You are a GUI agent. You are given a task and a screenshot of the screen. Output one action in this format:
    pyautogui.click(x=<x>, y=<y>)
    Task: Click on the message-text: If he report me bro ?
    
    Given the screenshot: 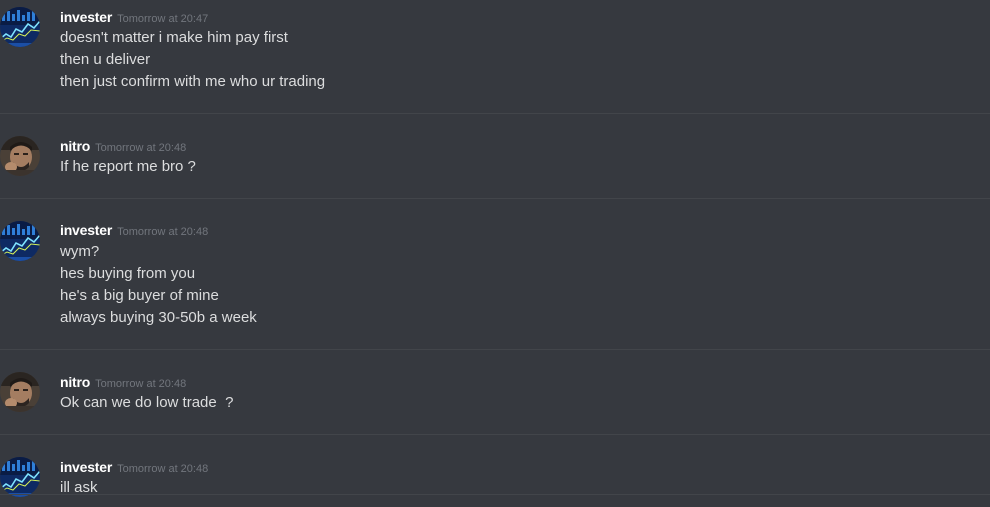 What is the action you would take?
    pyautogui.click(x=128, y=166)
    